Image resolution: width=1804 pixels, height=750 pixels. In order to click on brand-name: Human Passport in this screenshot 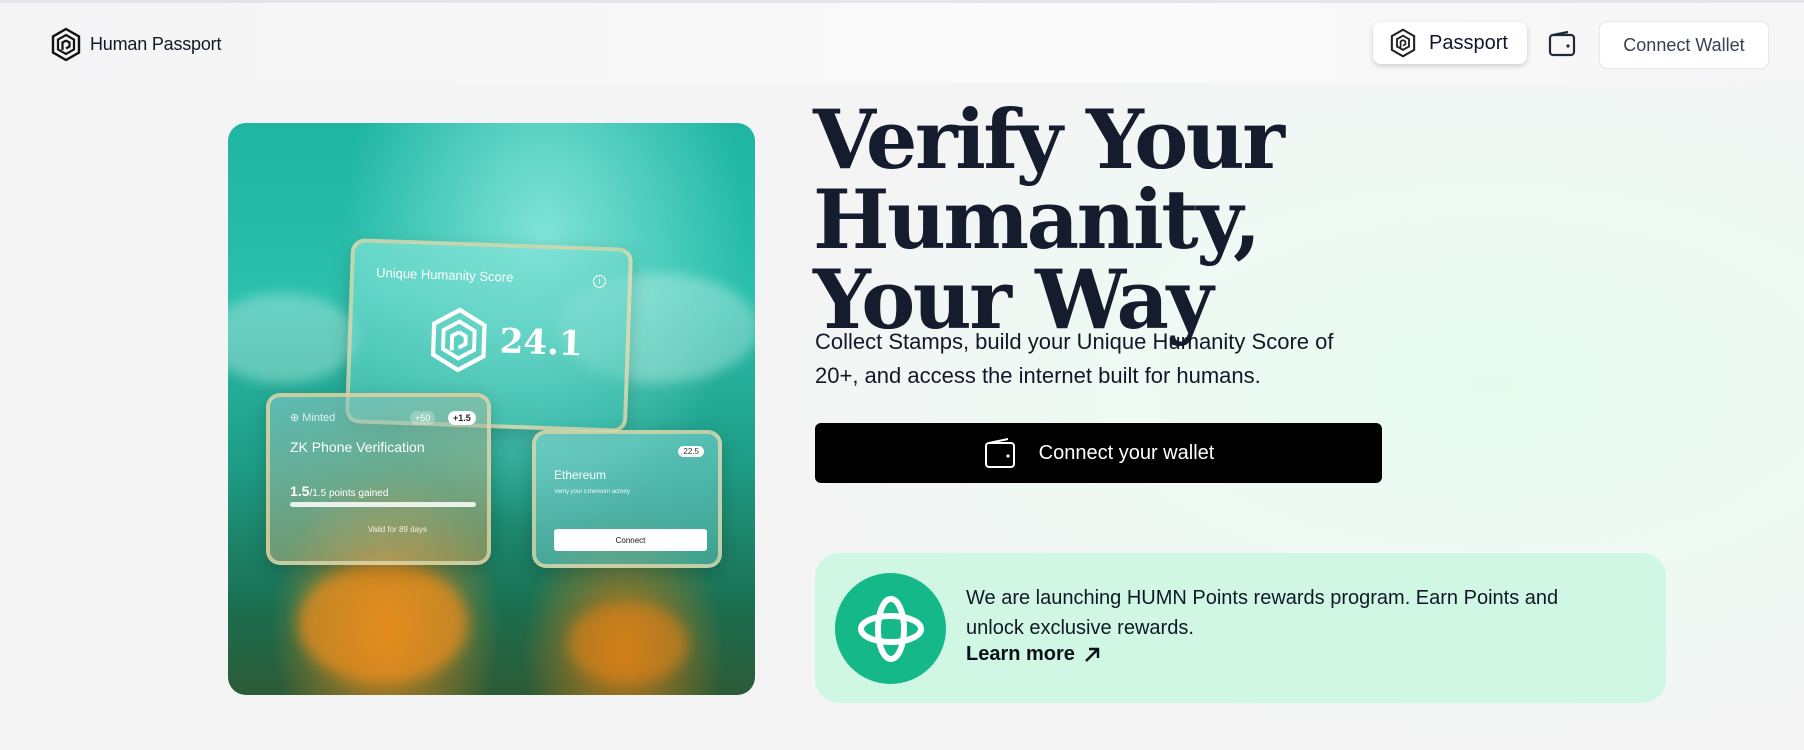, I will do `click(156, 44)`.